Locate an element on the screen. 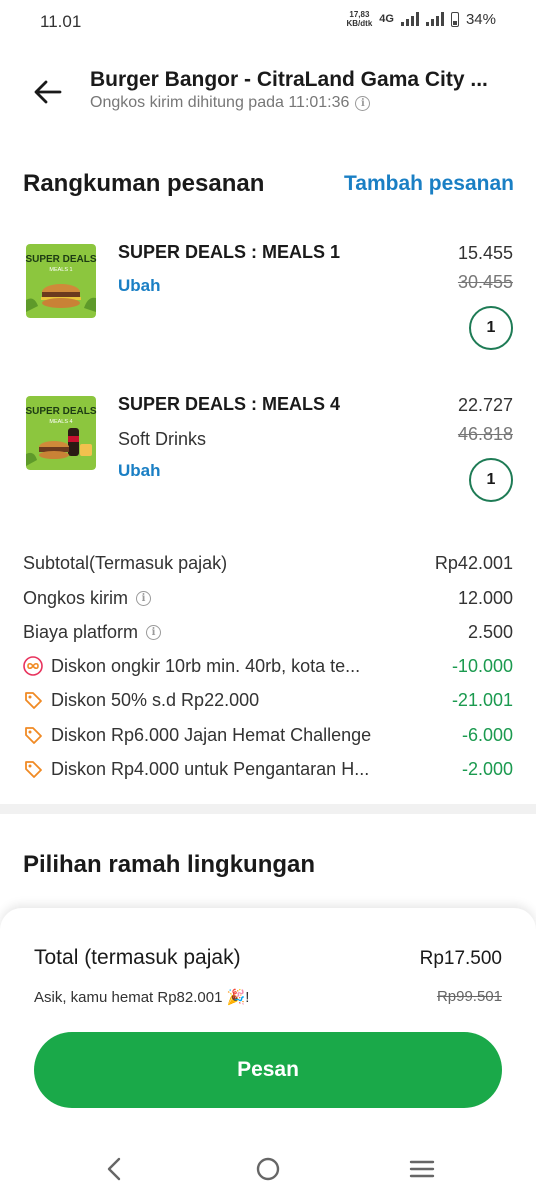  network-speed: 17,83 KB/dtk is located at coordinates (360, 19).